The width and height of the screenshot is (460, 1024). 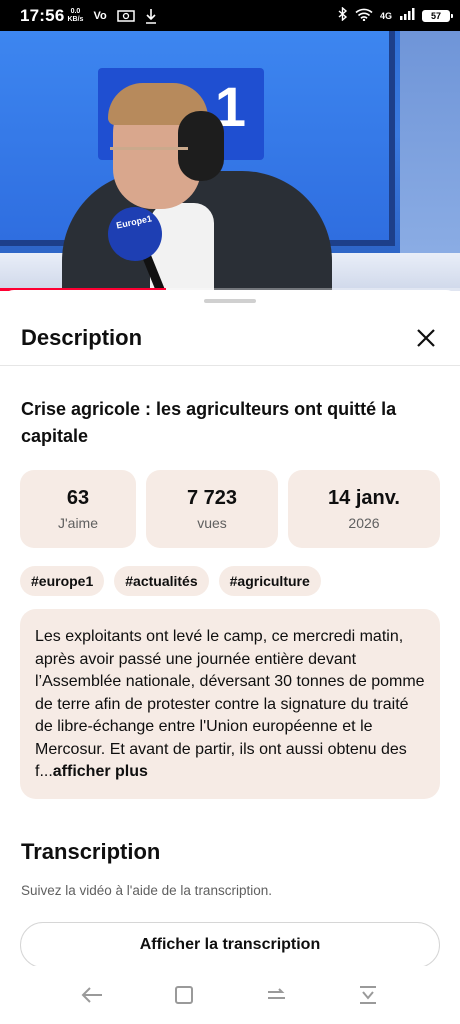 I want to click on nav-recents-button, so click(x=276, y=995).